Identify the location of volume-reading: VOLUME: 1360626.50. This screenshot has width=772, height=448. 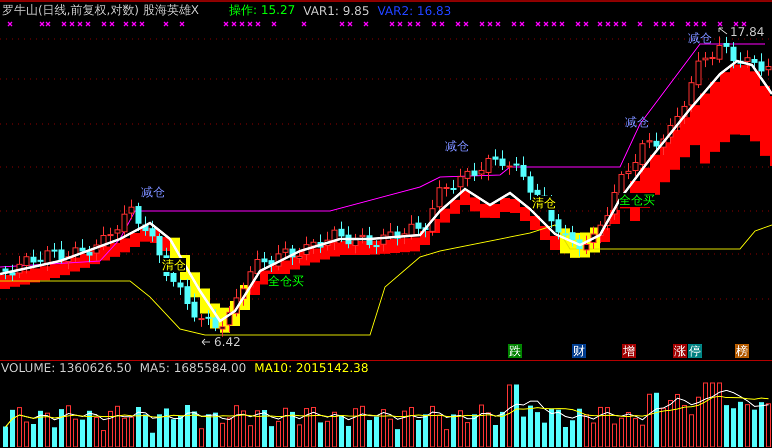
(66, 368).